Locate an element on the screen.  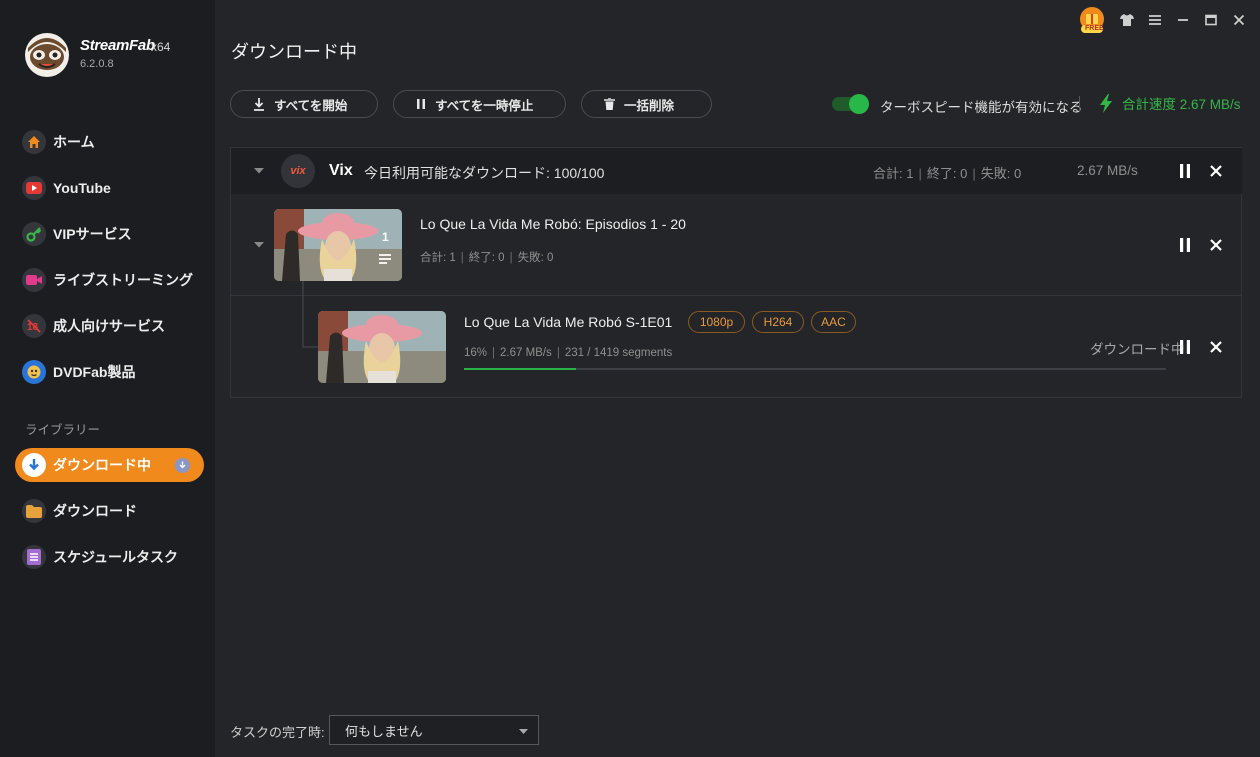
window-titlebar: FREE is located at coordinates (1163, 20).